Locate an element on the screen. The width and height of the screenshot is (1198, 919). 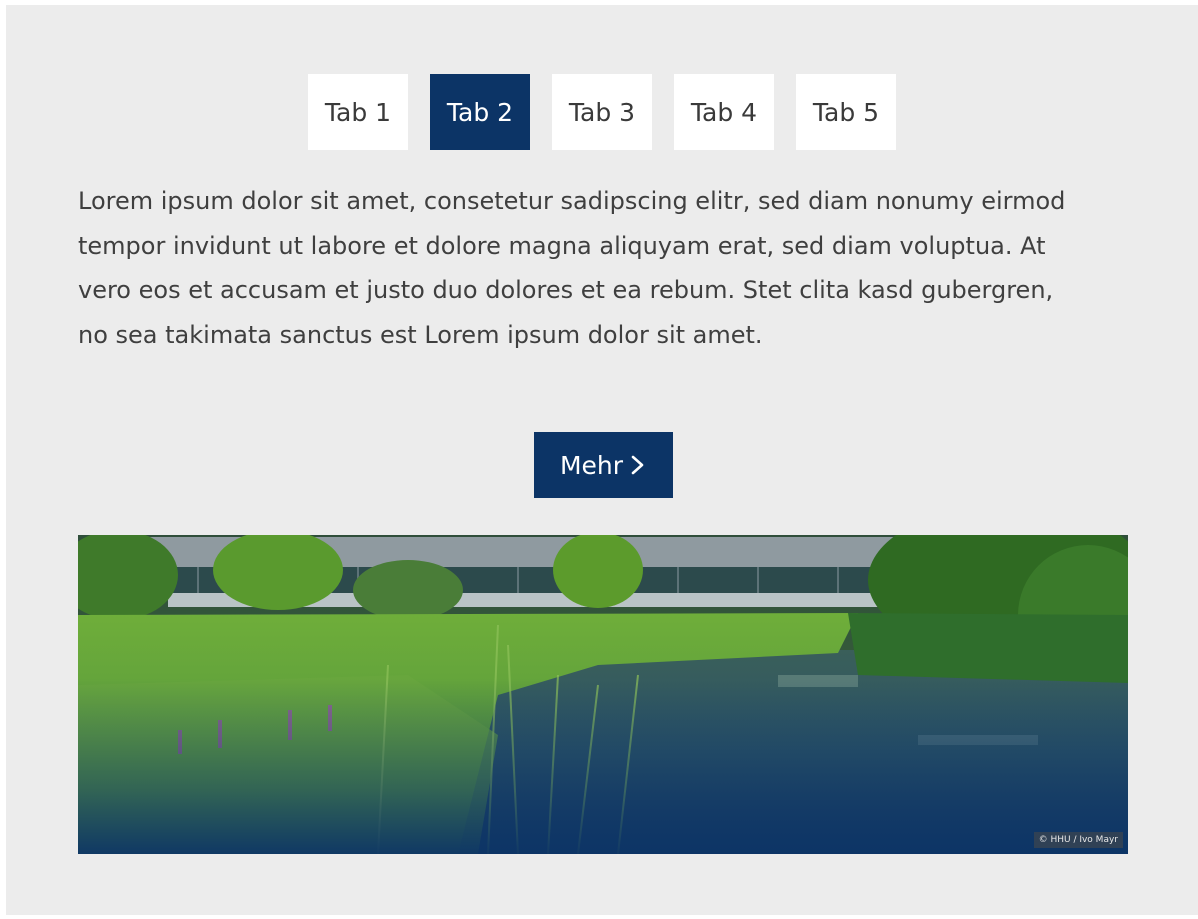
more-button-label: Mehr is located at coordinates (591, 465).